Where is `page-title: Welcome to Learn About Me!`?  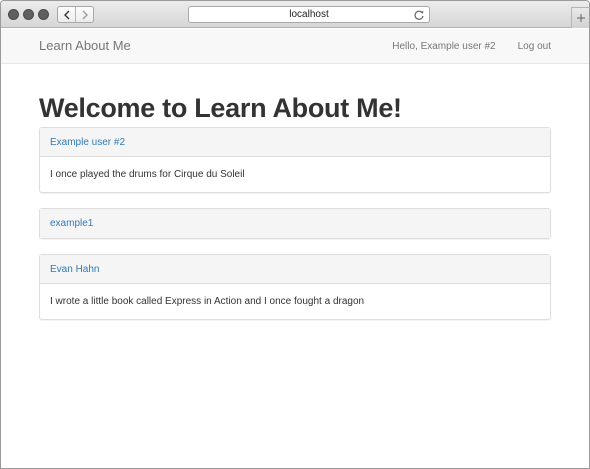
page-title: Welcome to Learn About Me! is located at coordinates (220, 108).